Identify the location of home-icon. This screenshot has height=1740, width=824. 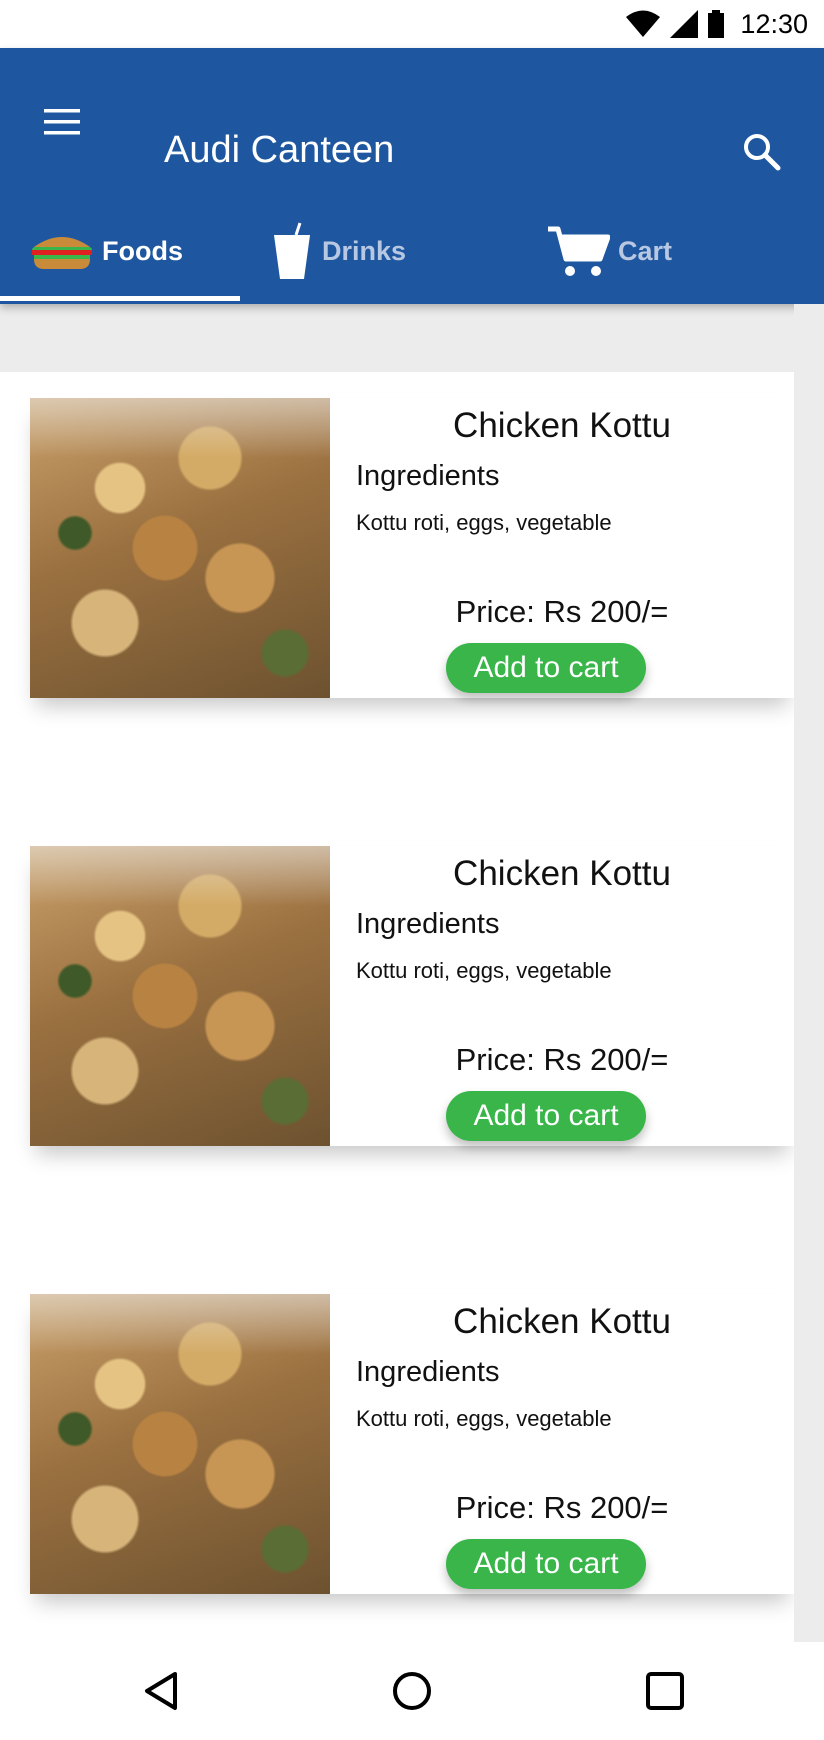
(412, 1691).